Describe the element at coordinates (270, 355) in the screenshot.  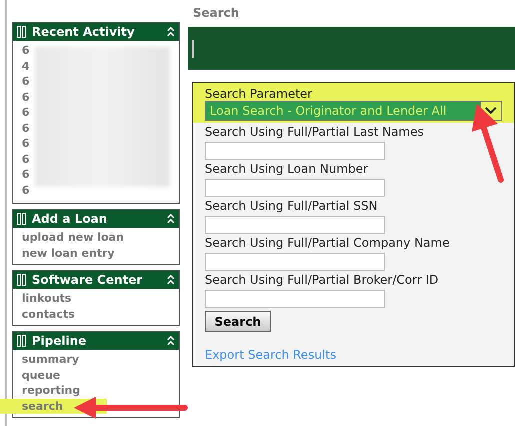
I see `export-link: Export Search Results` at that location.